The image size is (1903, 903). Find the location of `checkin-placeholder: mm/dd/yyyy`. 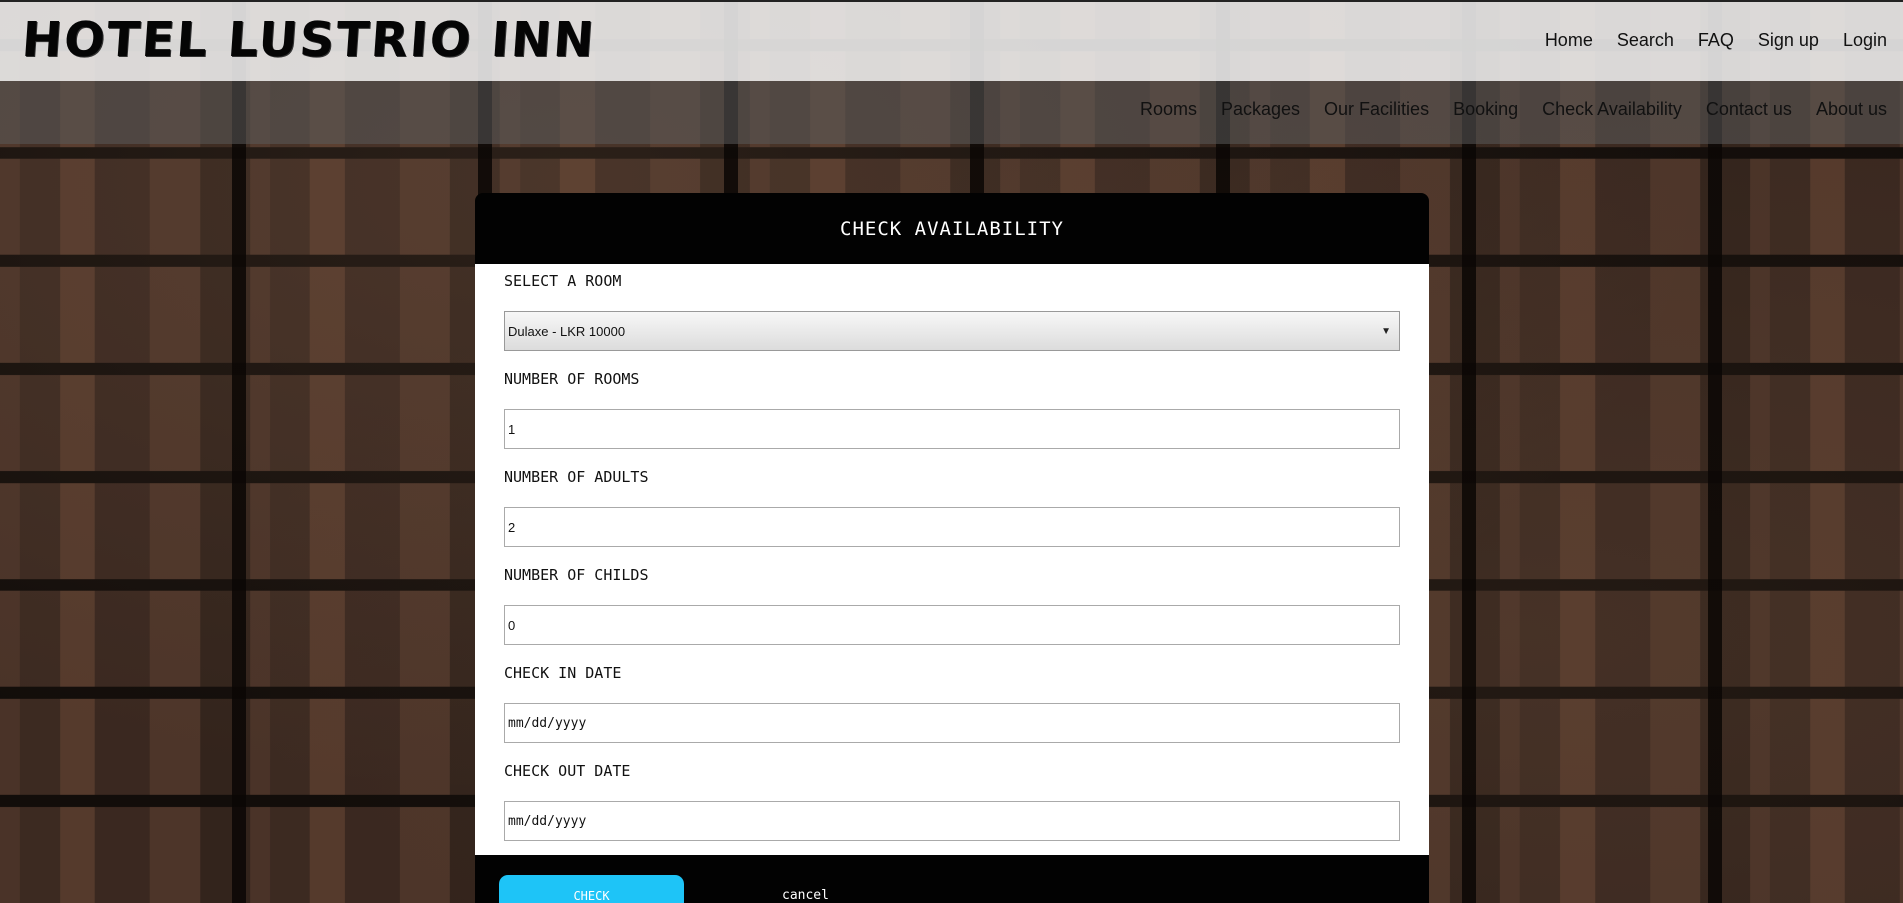

checkin-placeholder: mm/dd/yyyy is located at coordinates (547, 723).